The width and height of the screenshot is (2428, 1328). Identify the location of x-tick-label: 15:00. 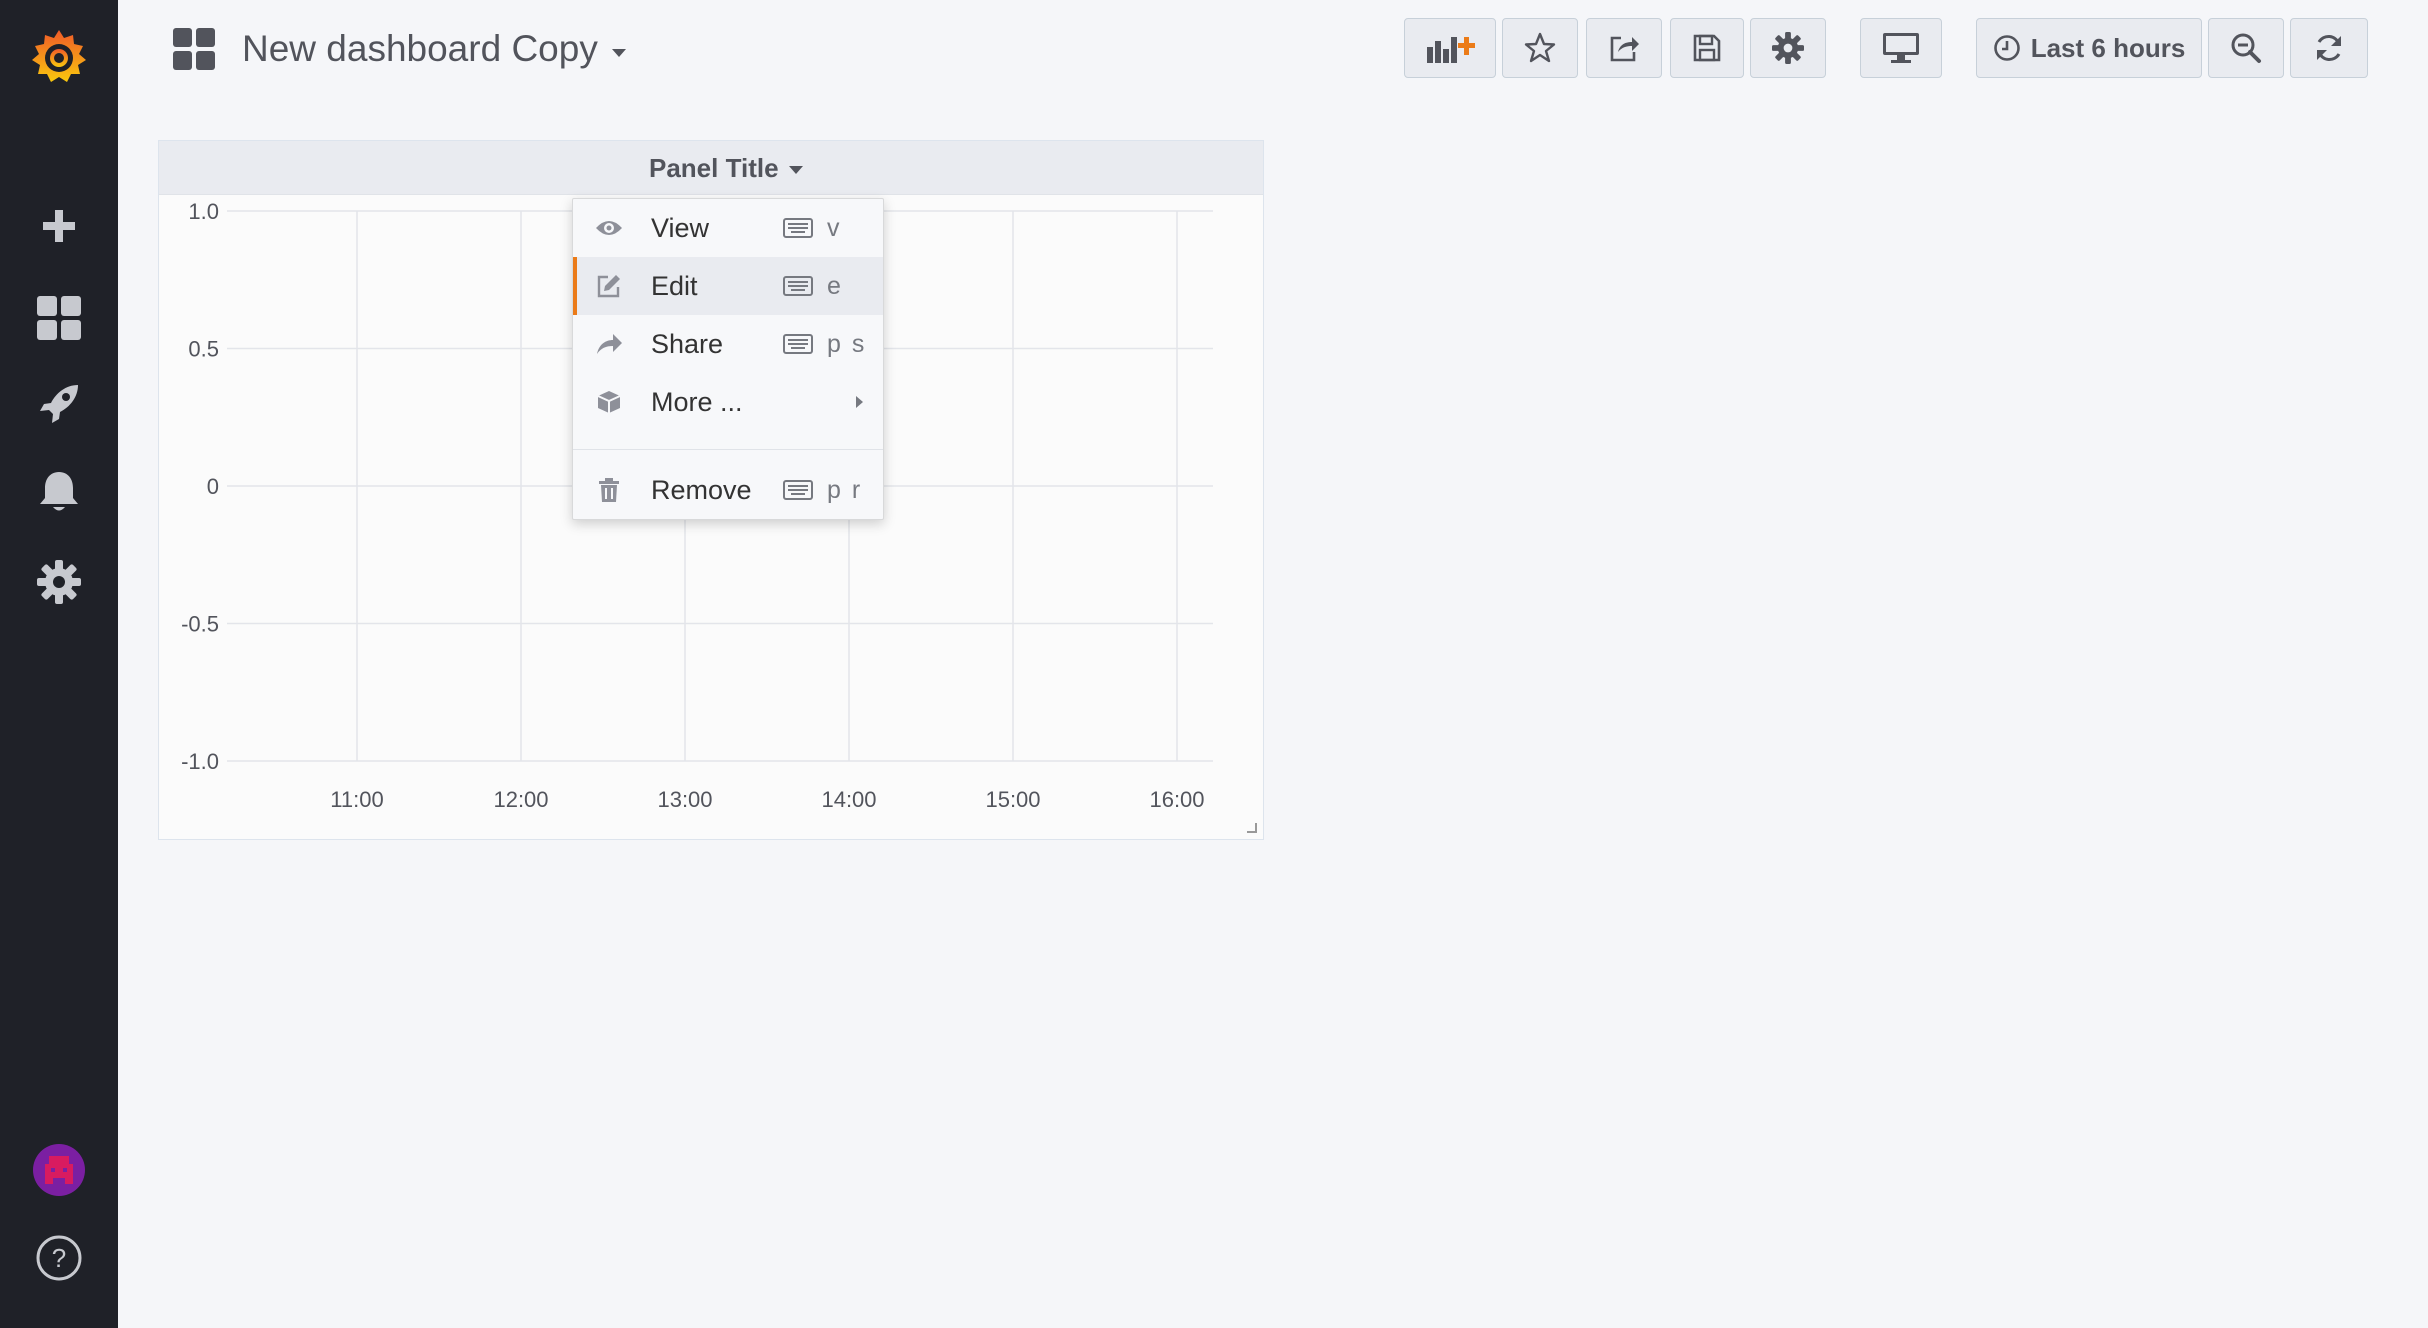
(1012, 799).